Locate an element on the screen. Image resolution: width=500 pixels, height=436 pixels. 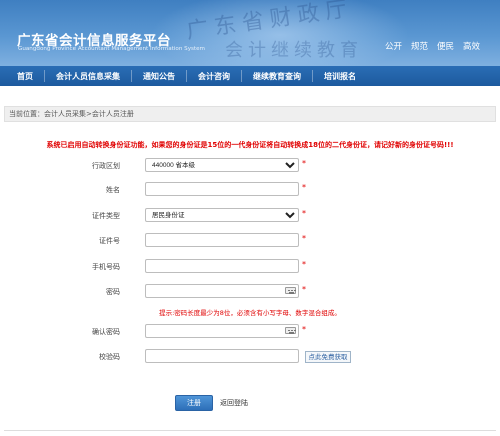
form-row-name: 姓名 * is located at coordinates (250, 189).